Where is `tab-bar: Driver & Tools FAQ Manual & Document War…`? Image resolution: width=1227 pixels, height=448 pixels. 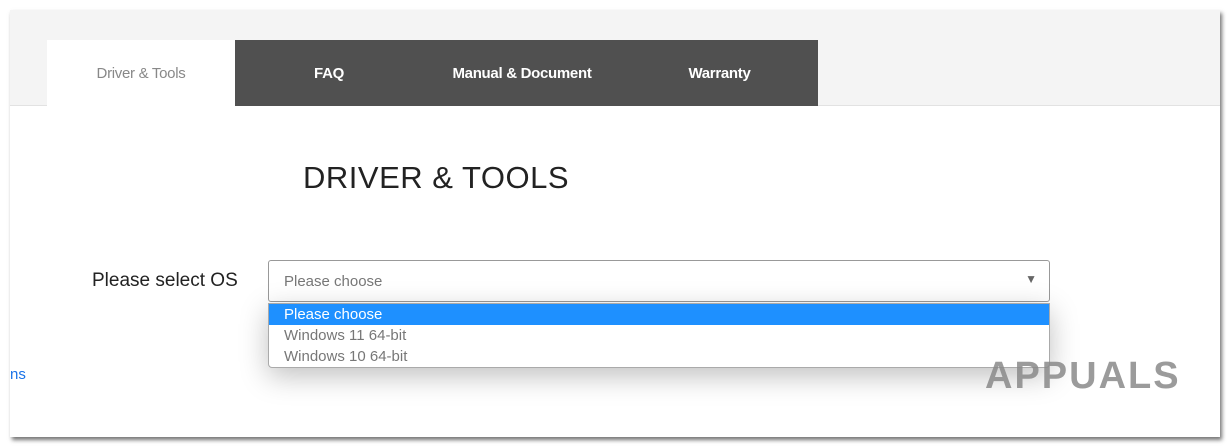 tab-bar: Driver & Tools FAQ Manual & Document War… is located at coordinates (432, 73).